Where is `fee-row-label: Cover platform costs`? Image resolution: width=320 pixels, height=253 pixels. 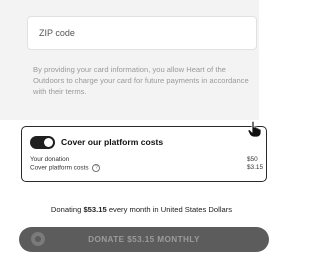
fee-row-label: Cover platform costs is located at coordinates (59, 168).